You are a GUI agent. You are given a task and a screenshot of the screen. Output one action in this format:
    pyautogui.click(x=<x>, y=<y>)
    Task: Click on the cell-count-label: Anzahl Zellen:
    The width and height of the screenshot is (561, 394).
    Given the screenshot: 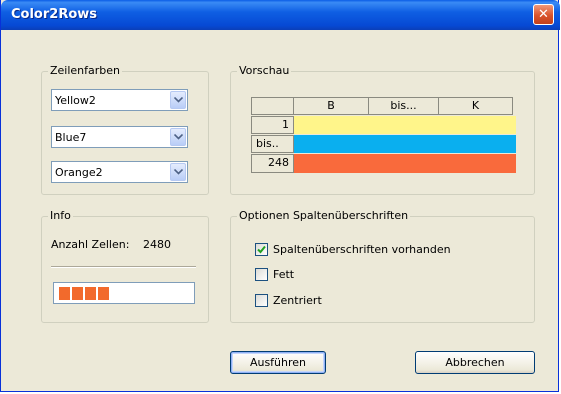 What is the action you would take?
    pyautogui.click(x=90, y=244)
    